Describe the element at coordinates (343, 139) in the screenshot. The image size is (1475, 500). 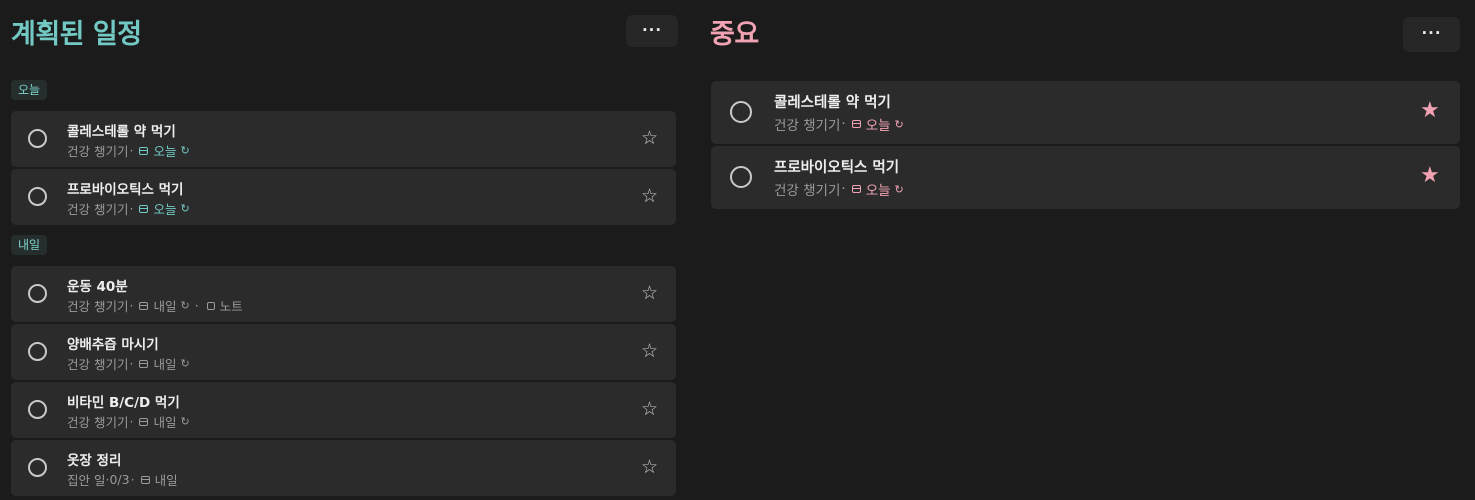
I see `task-item: 콜레스테롤 약 먹기 건강 챙기기 · 오늘 ↻ ☆` at that location.